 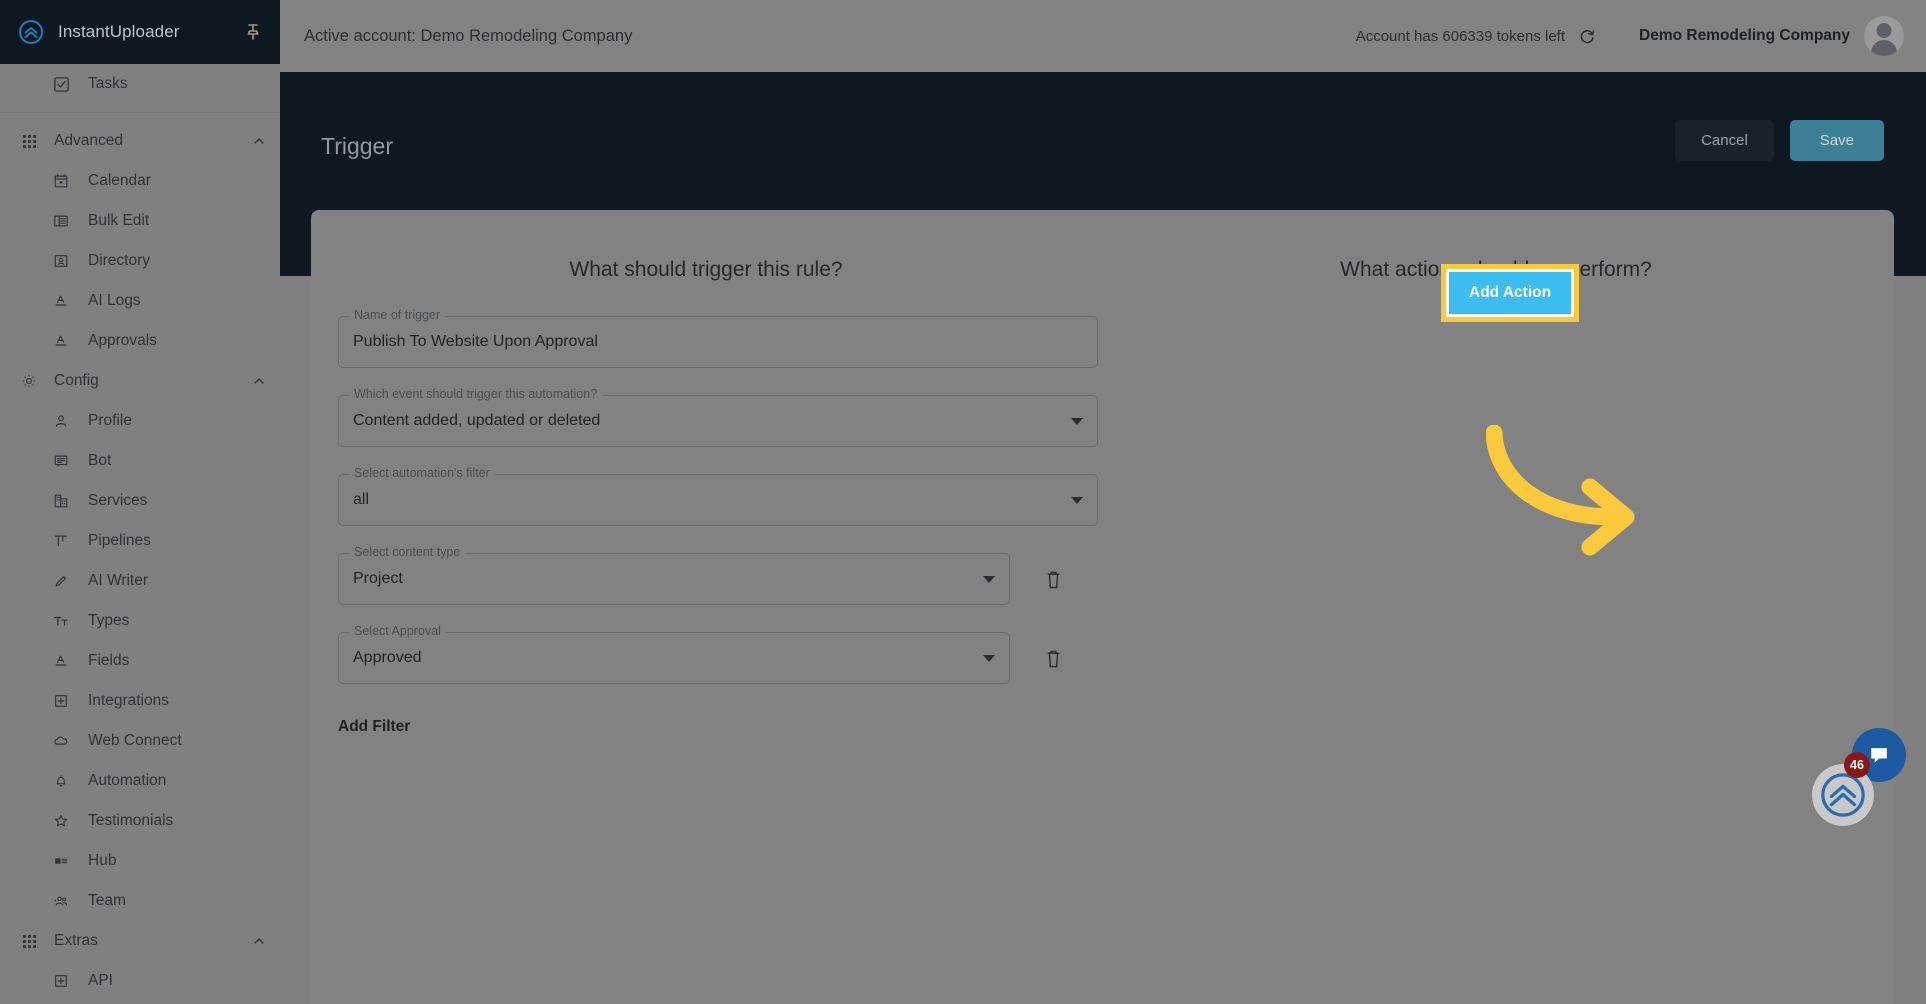 I want to click on double-chevron-up-circle-icon, so click(x=31, y=32).